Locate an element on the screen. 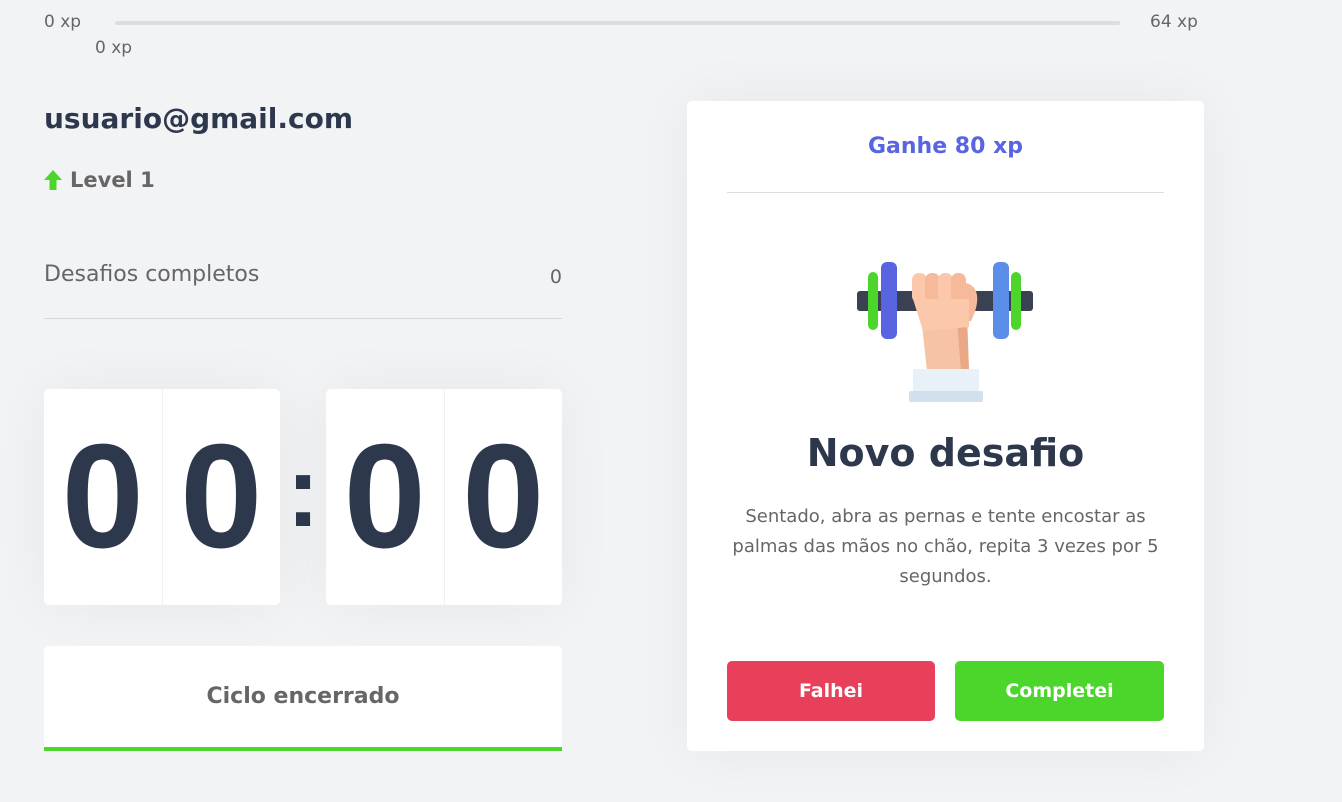  challenge-reward: Ganhe 80 xp is located at coordinates (945, 147).